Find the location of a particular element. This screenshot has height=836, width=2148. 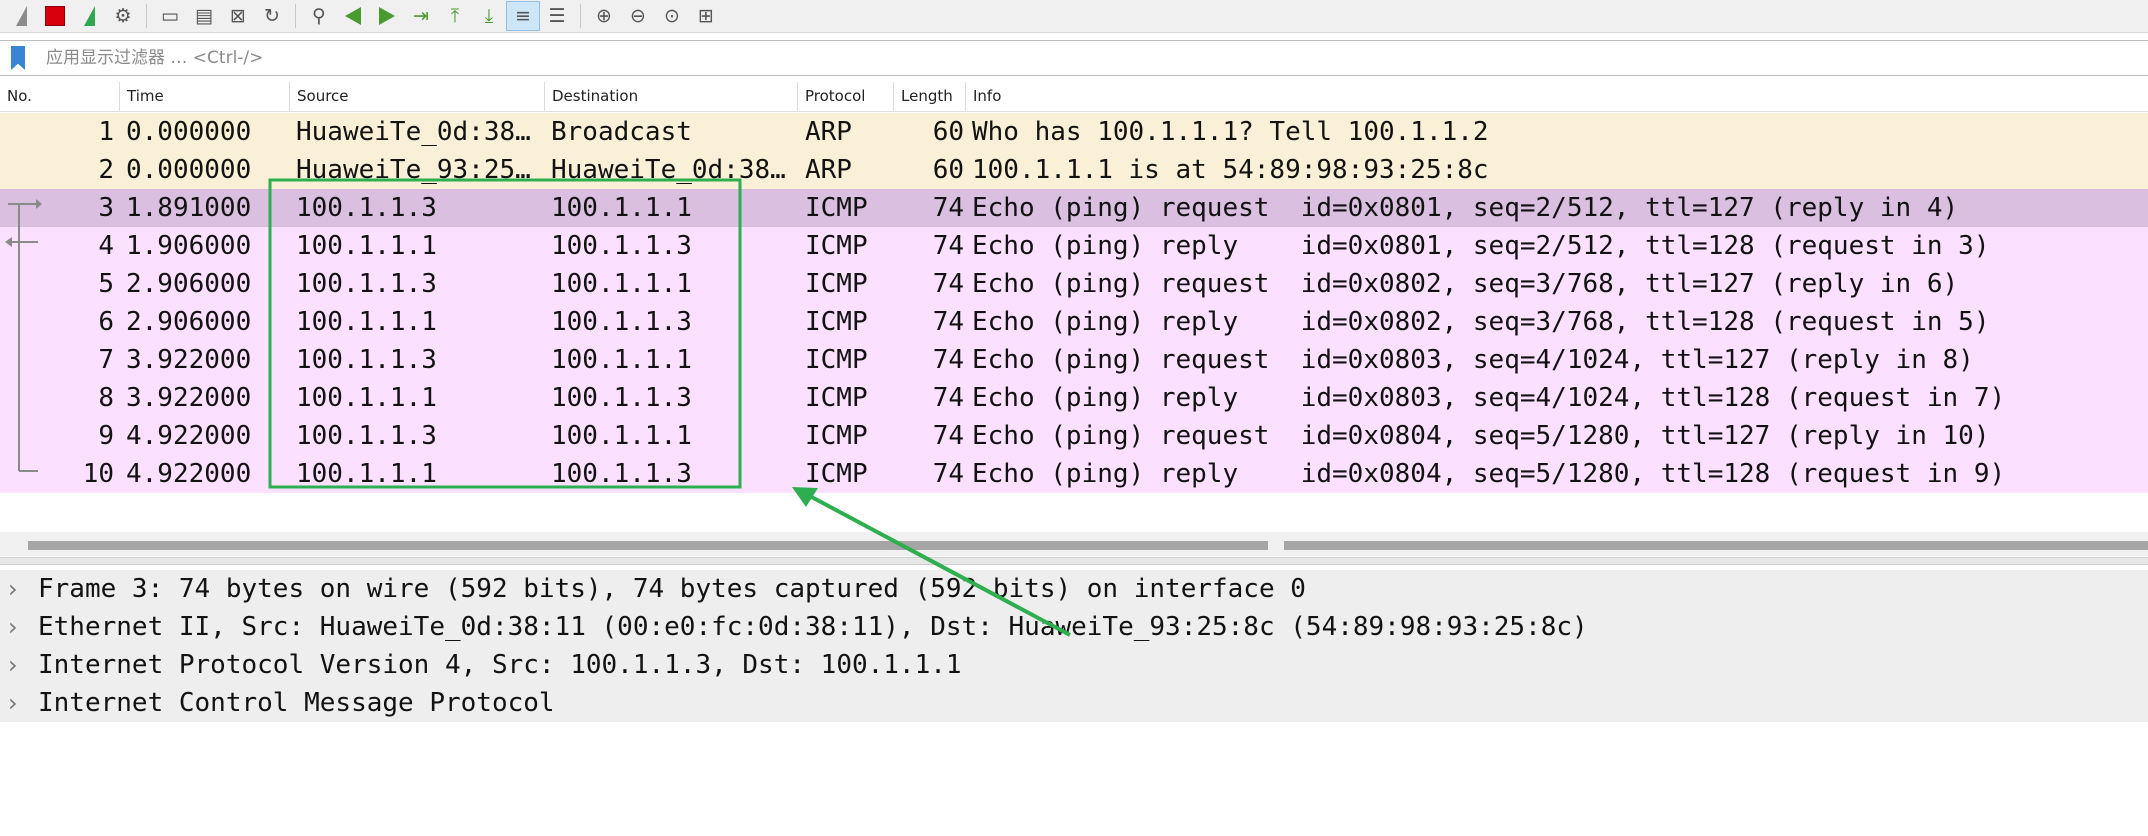

packet-length: 60 is located at coordinates (948, 132).